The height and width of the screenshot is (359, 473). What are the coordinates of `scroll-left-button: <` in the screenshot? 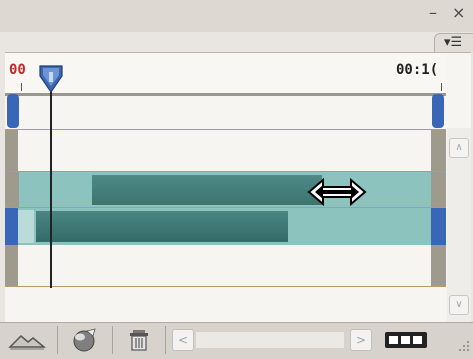 It's located at (183, 340).